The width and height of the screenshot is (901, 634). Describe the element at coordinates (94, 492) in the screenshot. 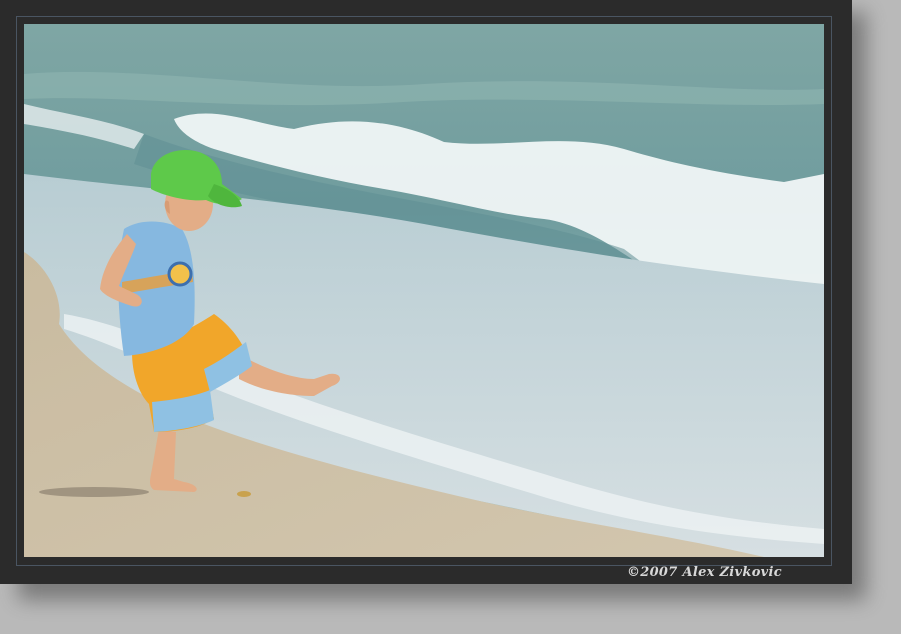

I see `shadow-on-sand` at that location.